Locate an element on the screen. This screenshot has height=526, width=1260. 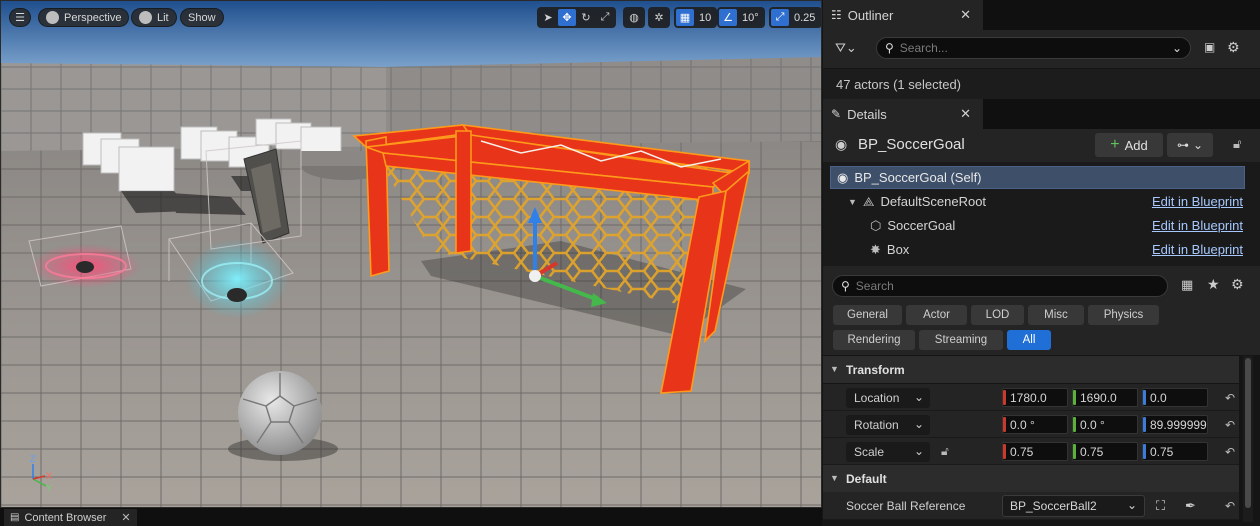
scale-y-field: 0.75 is located at coordinates (1105, 451).